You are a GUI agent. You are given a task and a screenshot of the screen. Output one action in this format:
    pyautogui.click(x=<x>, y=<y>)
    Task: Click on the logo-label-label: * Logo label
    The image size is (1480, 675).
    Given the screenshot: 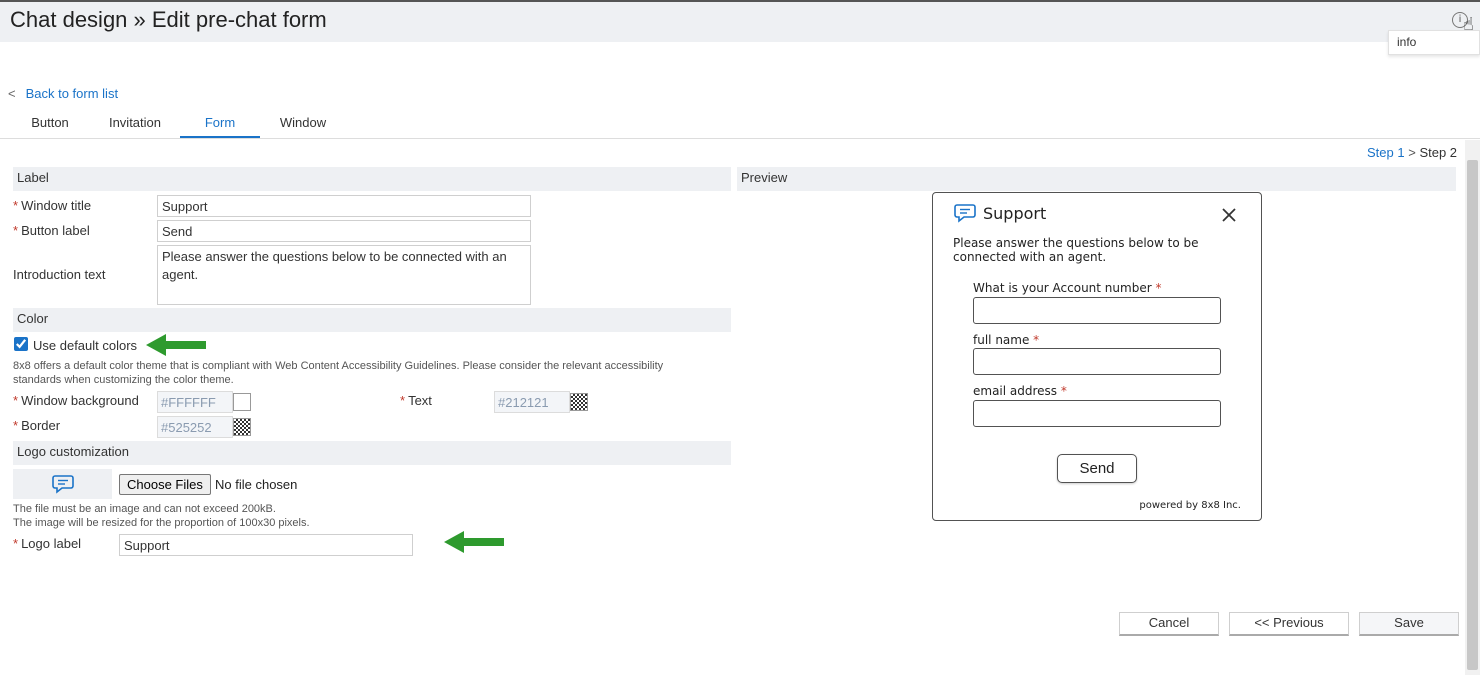 What is the action you would take?
    pyautogui.click(x=47, y=543)
    